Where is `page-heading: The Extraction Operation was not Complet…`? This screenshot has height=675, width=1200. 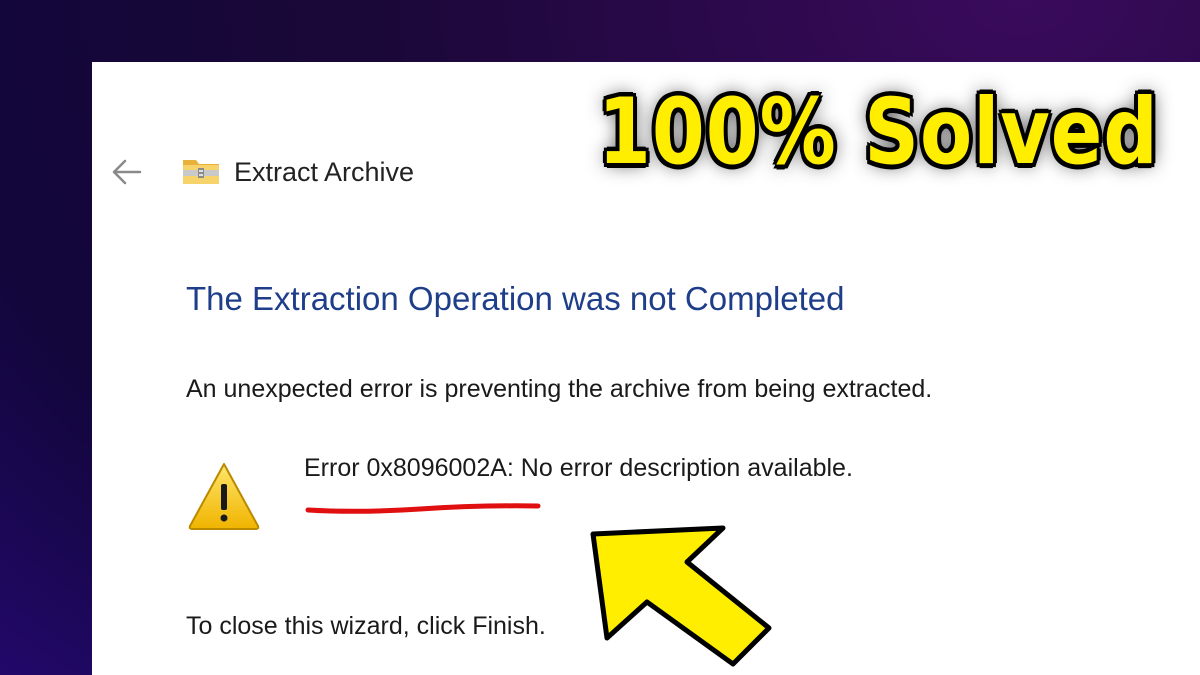
page-heading: The Extraction Operation was not Complet… is located at coordinates (515, 298).